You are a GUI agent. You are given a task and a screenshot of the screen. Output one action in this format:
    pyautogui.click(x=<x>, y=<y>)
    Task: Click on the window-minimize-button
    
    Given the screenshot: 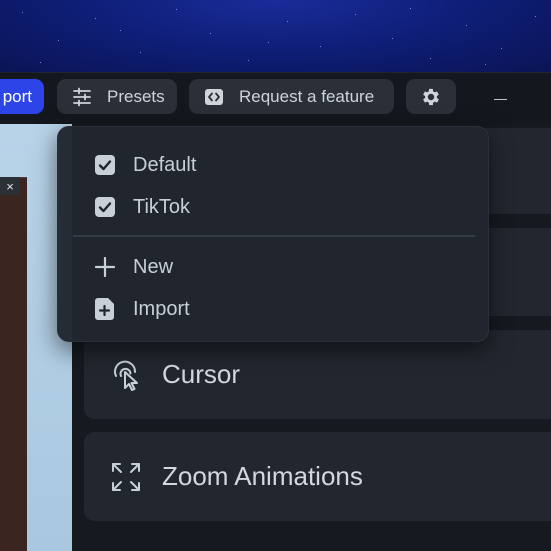 What is the action you would take?
    pyautogui.click(x=500, y=99)
    